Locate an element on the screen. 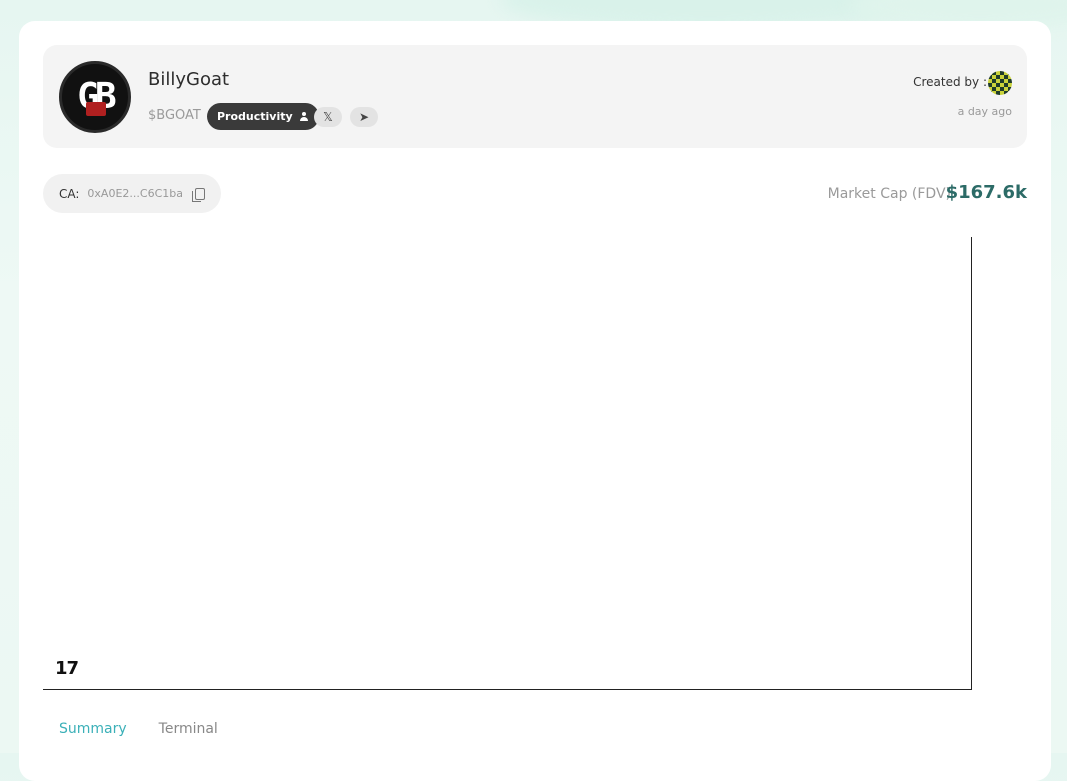  created-time: a day ago is located at coordinates (984, 111).